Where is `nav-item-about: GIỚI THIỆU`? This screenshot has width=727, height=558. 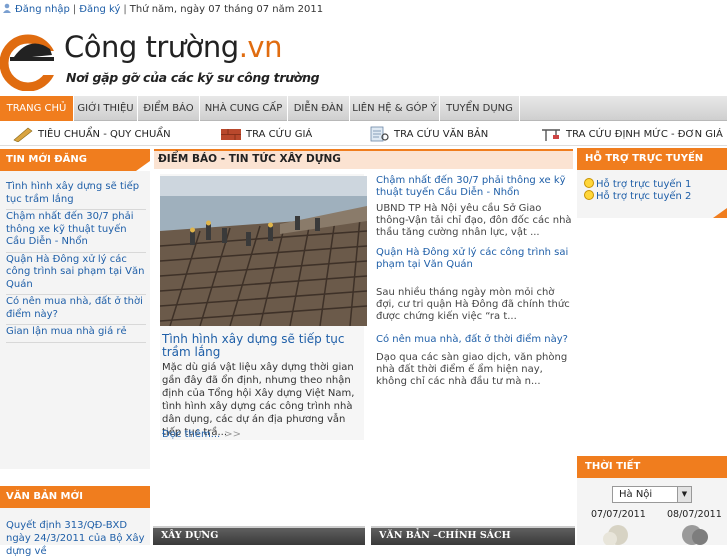 nav-item-about: GIỚI THIỆU is located at coordinates (106, 108).